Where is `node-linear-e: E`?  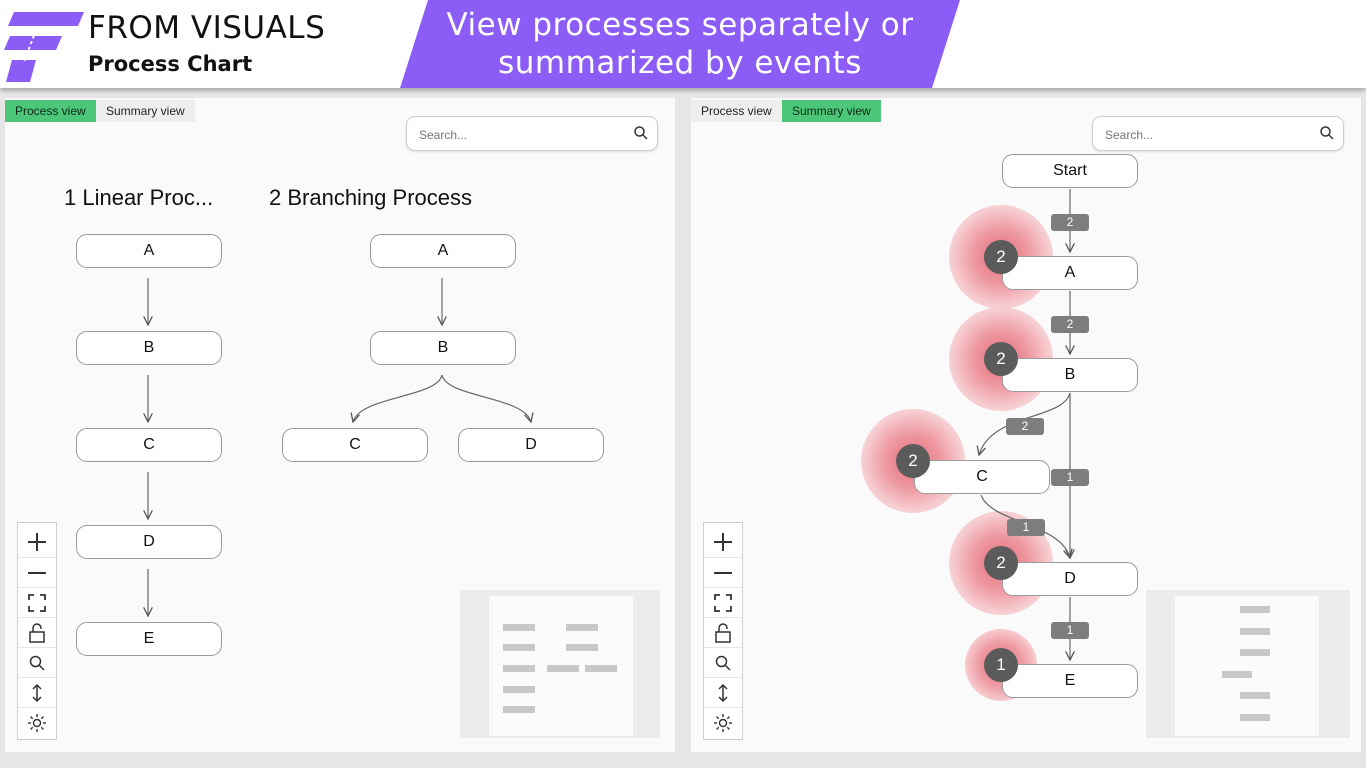 node-linear-e: E is located at coordinates (149, 639).